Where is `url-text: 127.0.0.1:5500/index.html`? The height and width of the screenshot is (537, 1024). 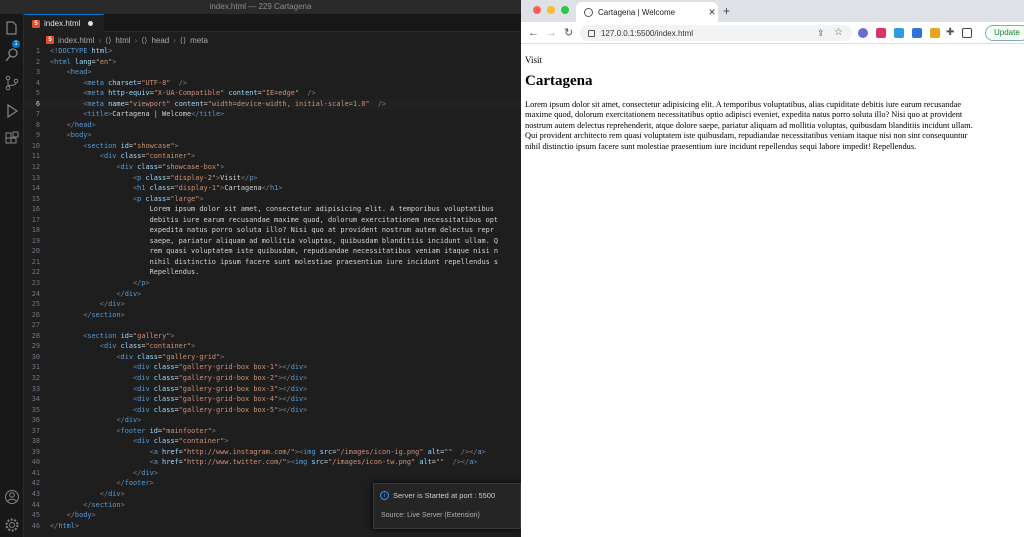 url-text: 127.0.0.1:5500/index.html is located at coordinates (647, 33).